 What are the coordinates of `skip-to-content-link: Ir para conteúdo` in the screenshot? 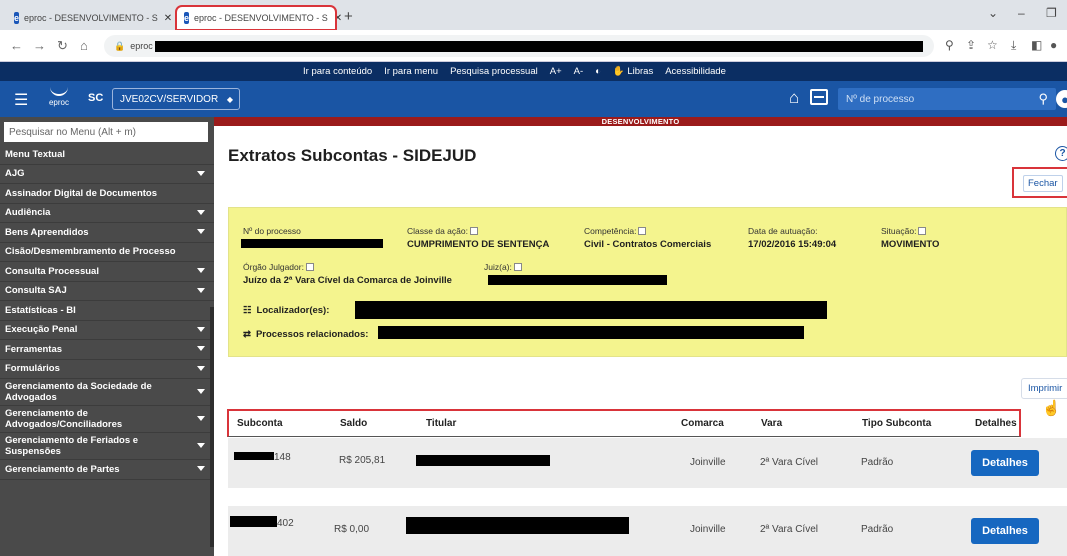 It's located at (337, 71).